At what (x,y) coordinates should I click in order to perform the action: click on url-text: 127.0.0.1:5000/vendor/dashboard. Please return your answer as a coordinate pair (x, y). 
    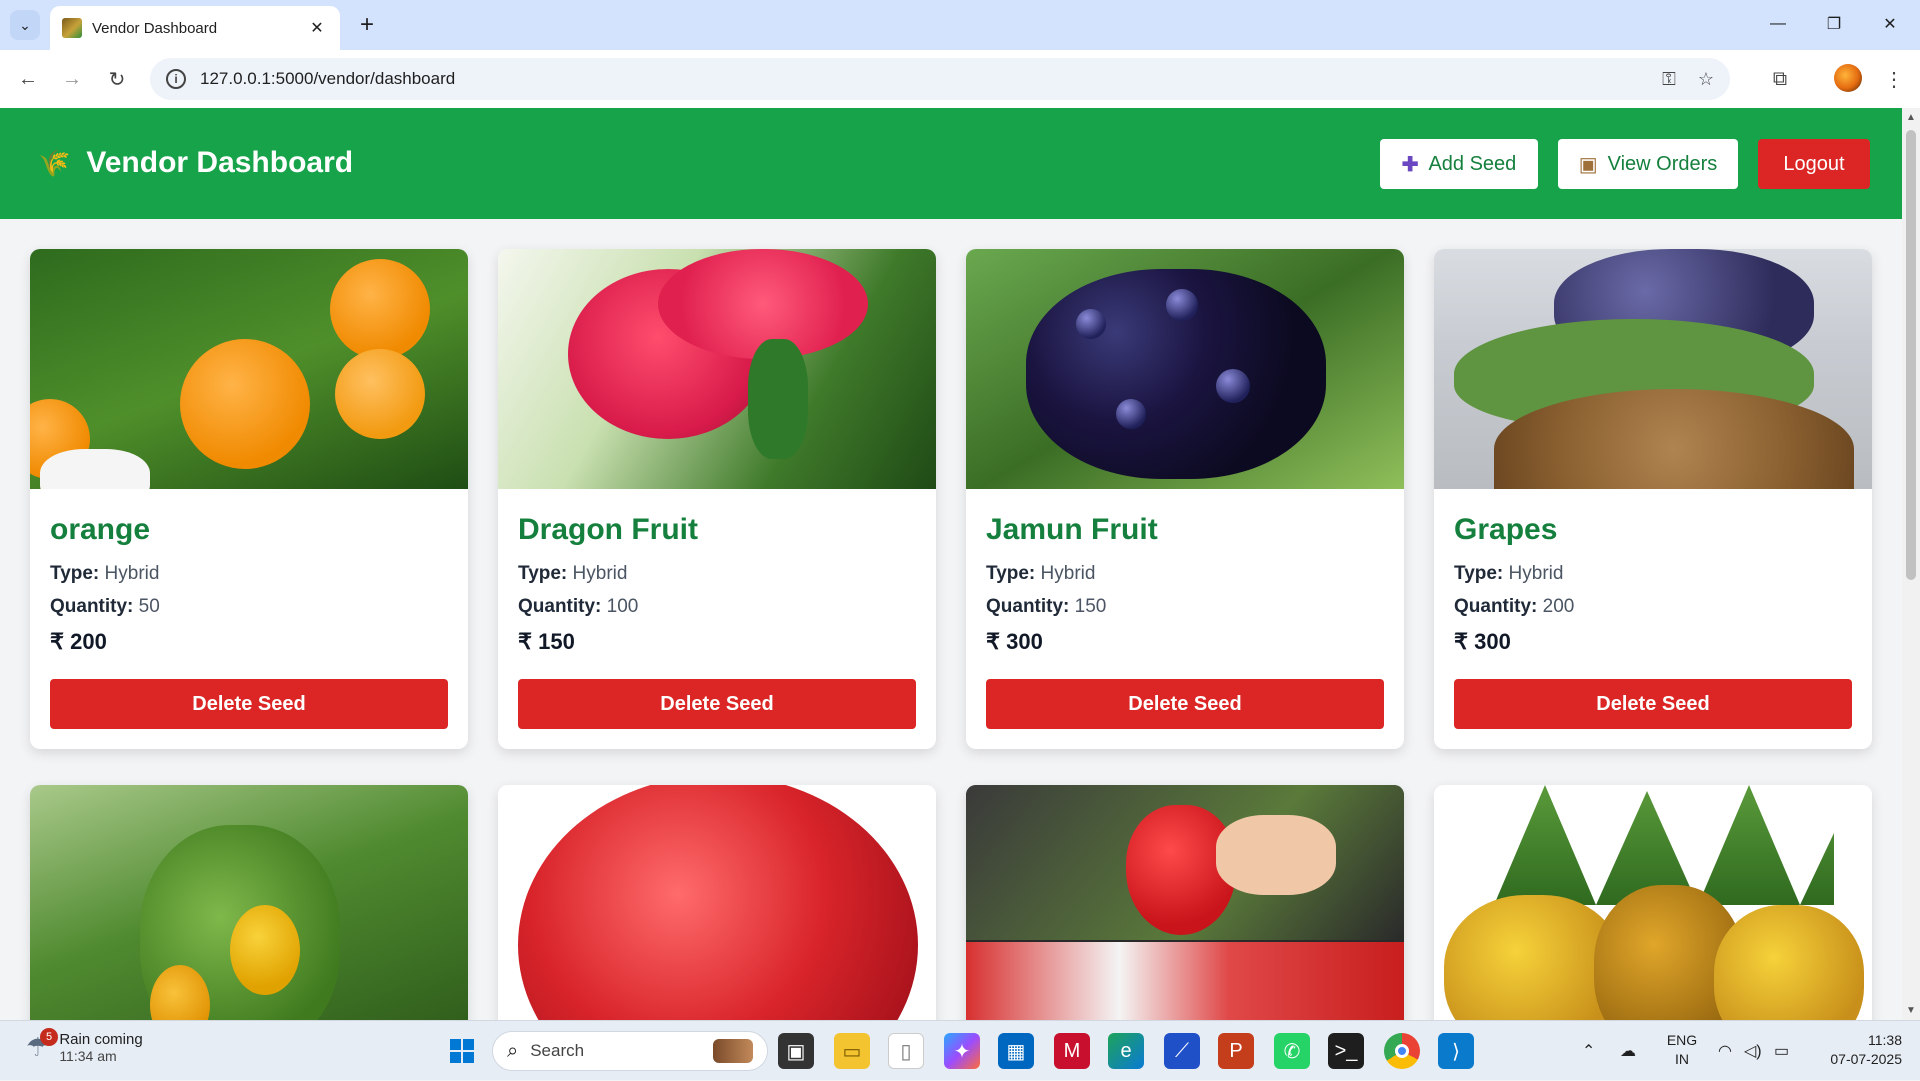
    Looking at the image, I should click on (920, 79).